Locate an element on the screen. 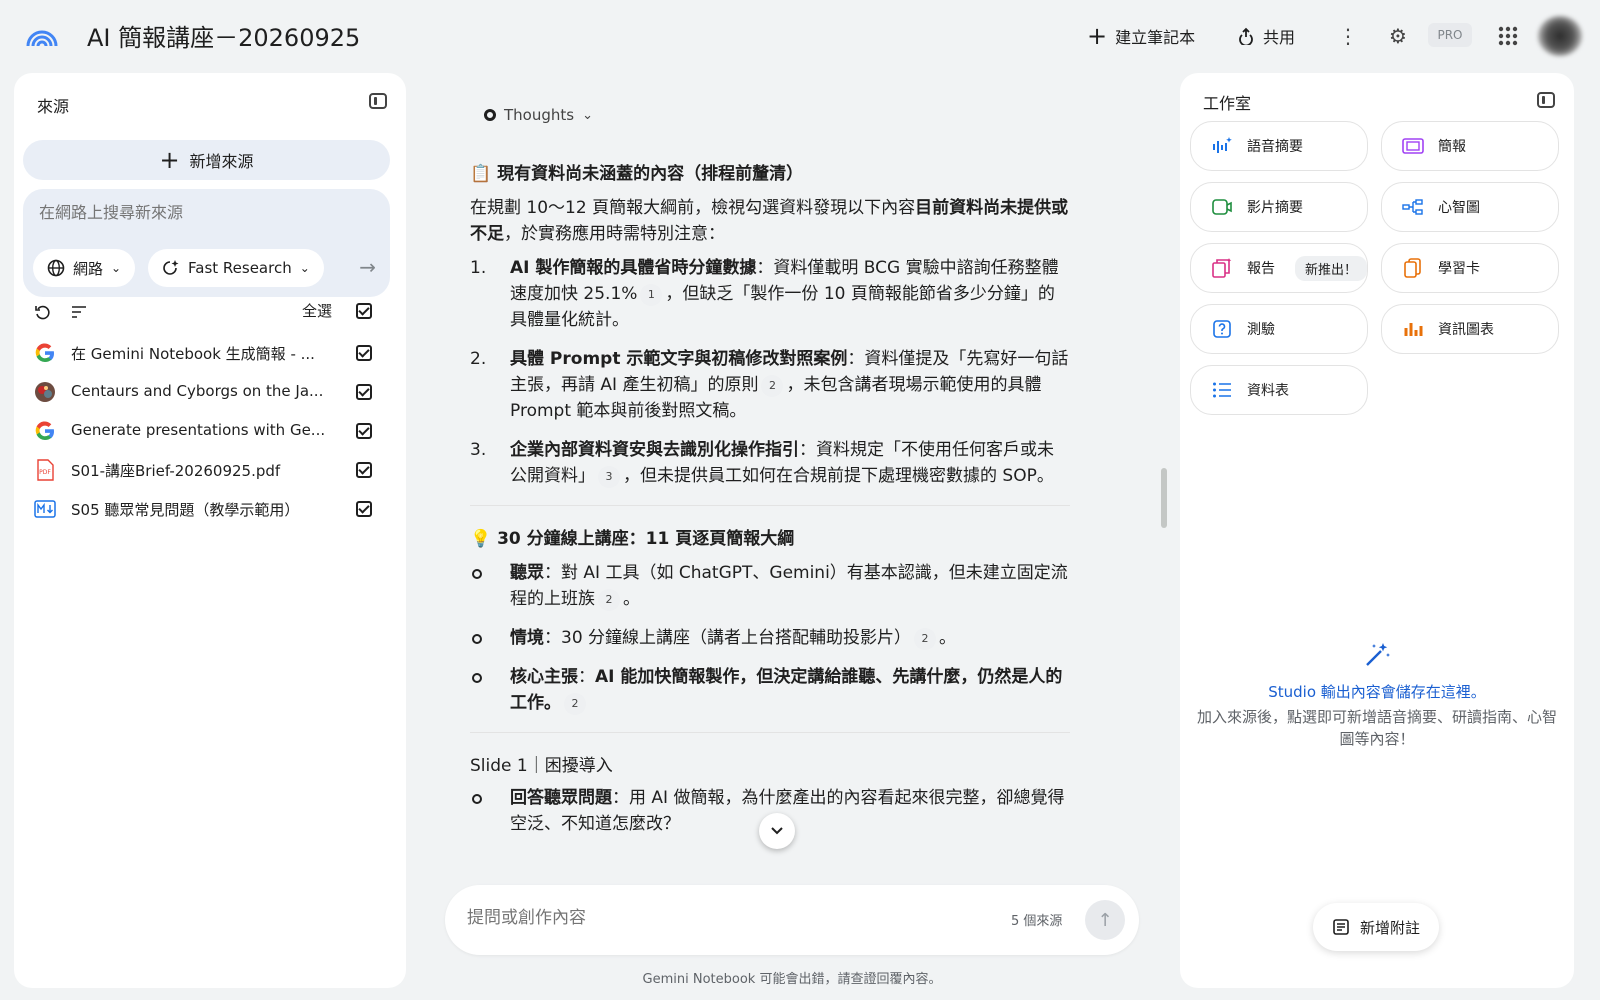 The image size is (1600, 1000). thoughts-toggle: Thoughts ⌄ is located at coordinates (538, 115).